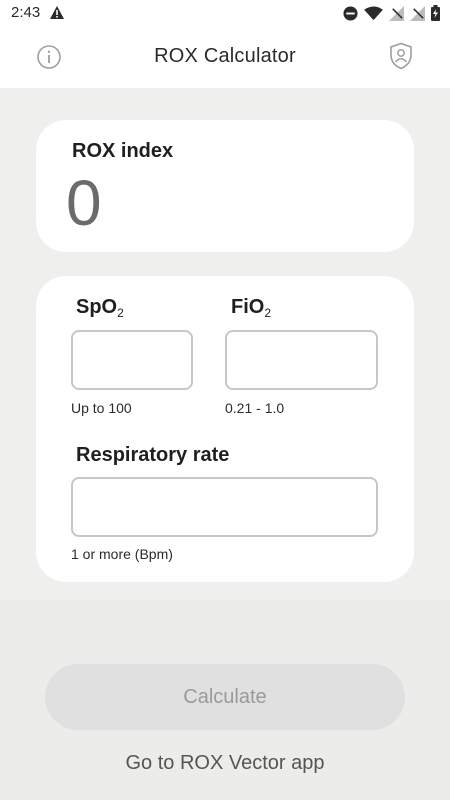 This screenshot has width=450, height=800. Describe the element at coordinates (224, 507) in the screenshot. I see `respiratory-rate-input` at that location.